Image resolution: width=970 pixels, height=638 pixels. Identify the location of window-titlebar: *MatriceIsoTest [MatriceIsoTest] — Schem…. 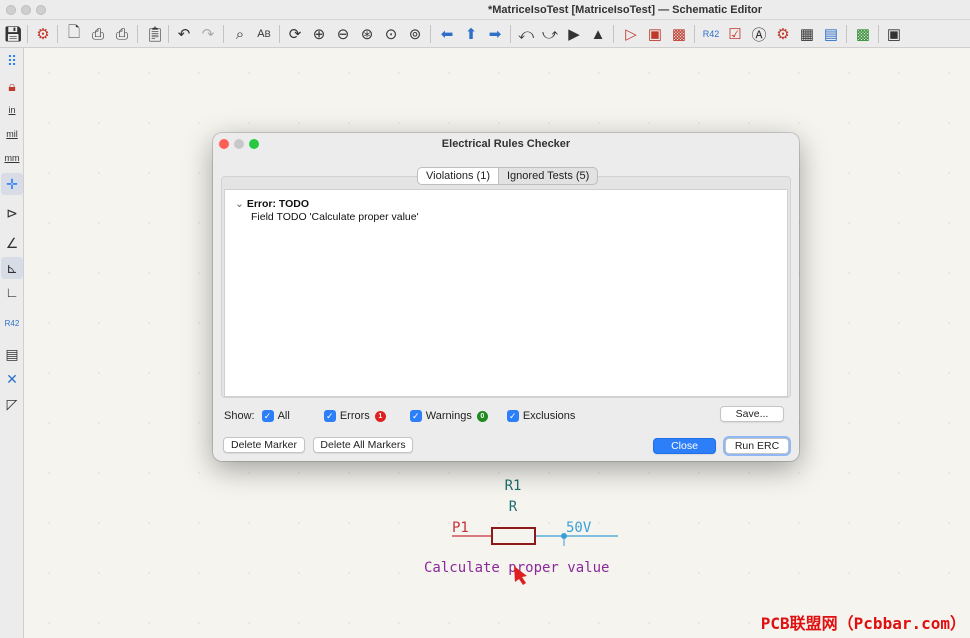
(485, 10).